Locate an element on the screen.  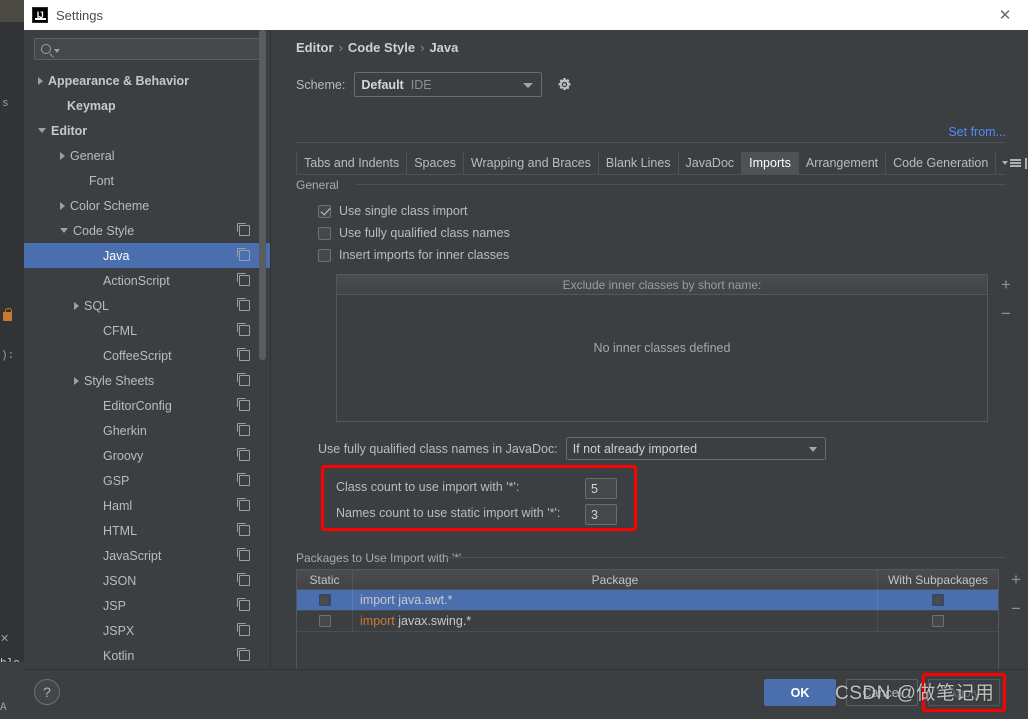
sidebar-item-font: Font is located at coordinates (147, 180).